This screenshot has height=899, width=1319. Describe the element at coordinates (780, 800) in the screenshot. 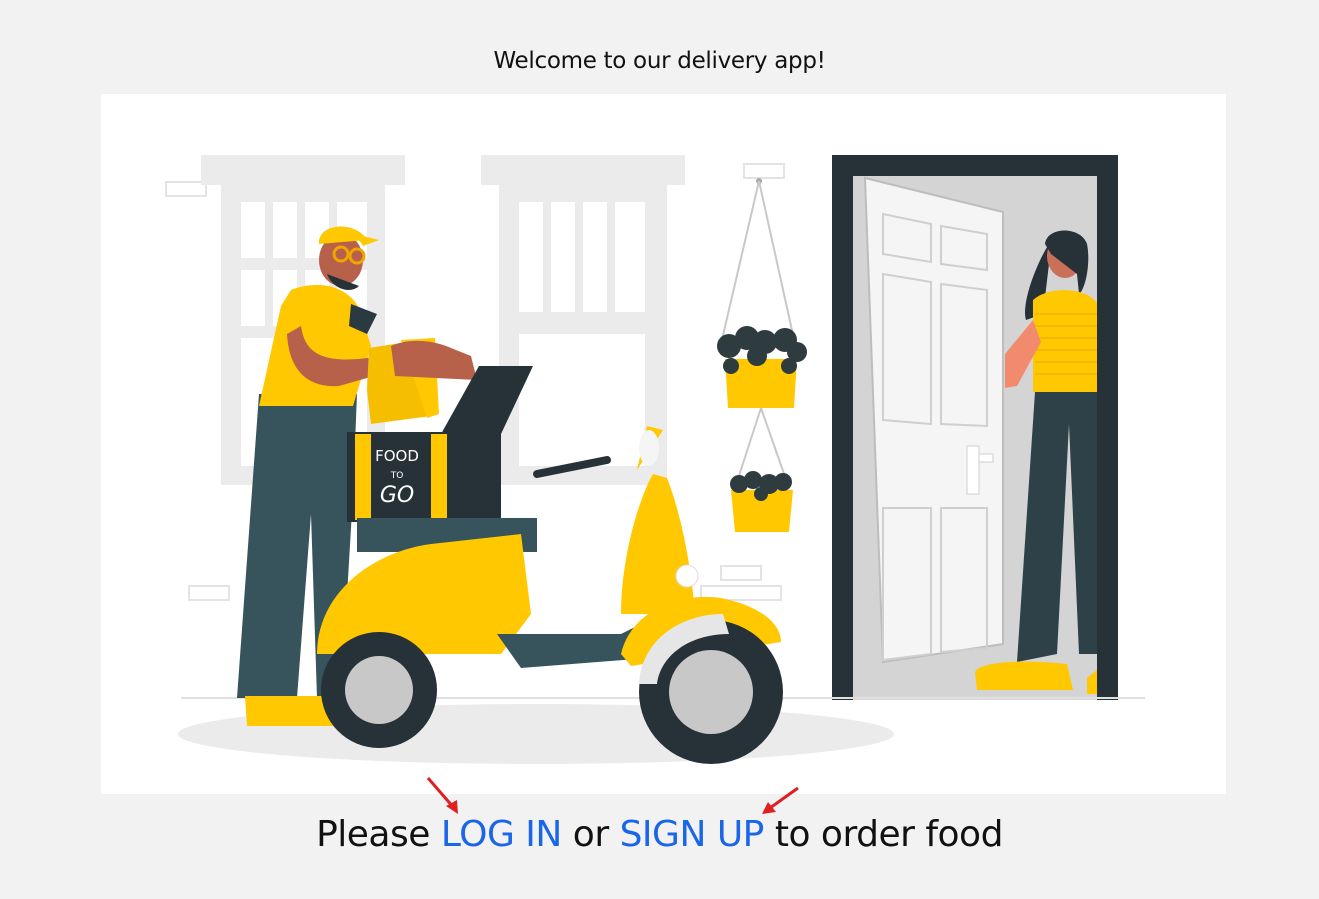

I see `arrow-to-signup-icon` at that location.